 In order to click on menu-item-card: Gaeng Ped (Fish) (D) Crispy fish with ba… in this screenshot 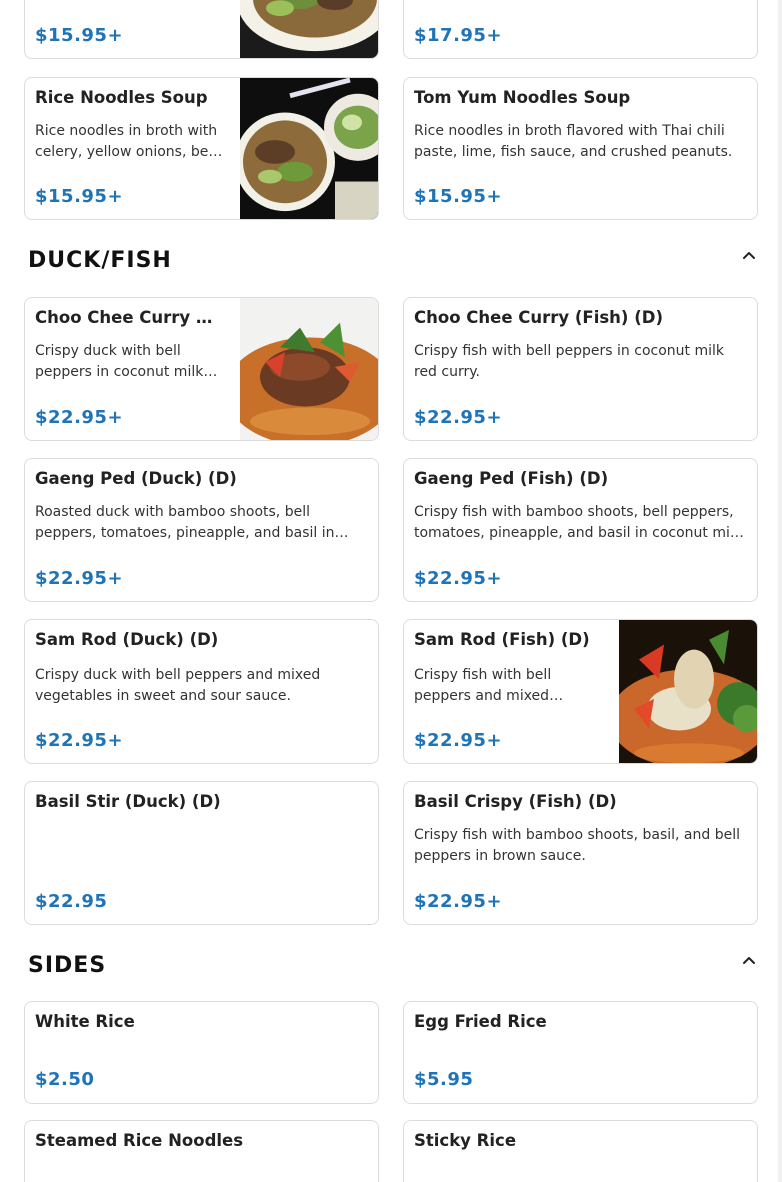, I will do `click(580, 530)`.